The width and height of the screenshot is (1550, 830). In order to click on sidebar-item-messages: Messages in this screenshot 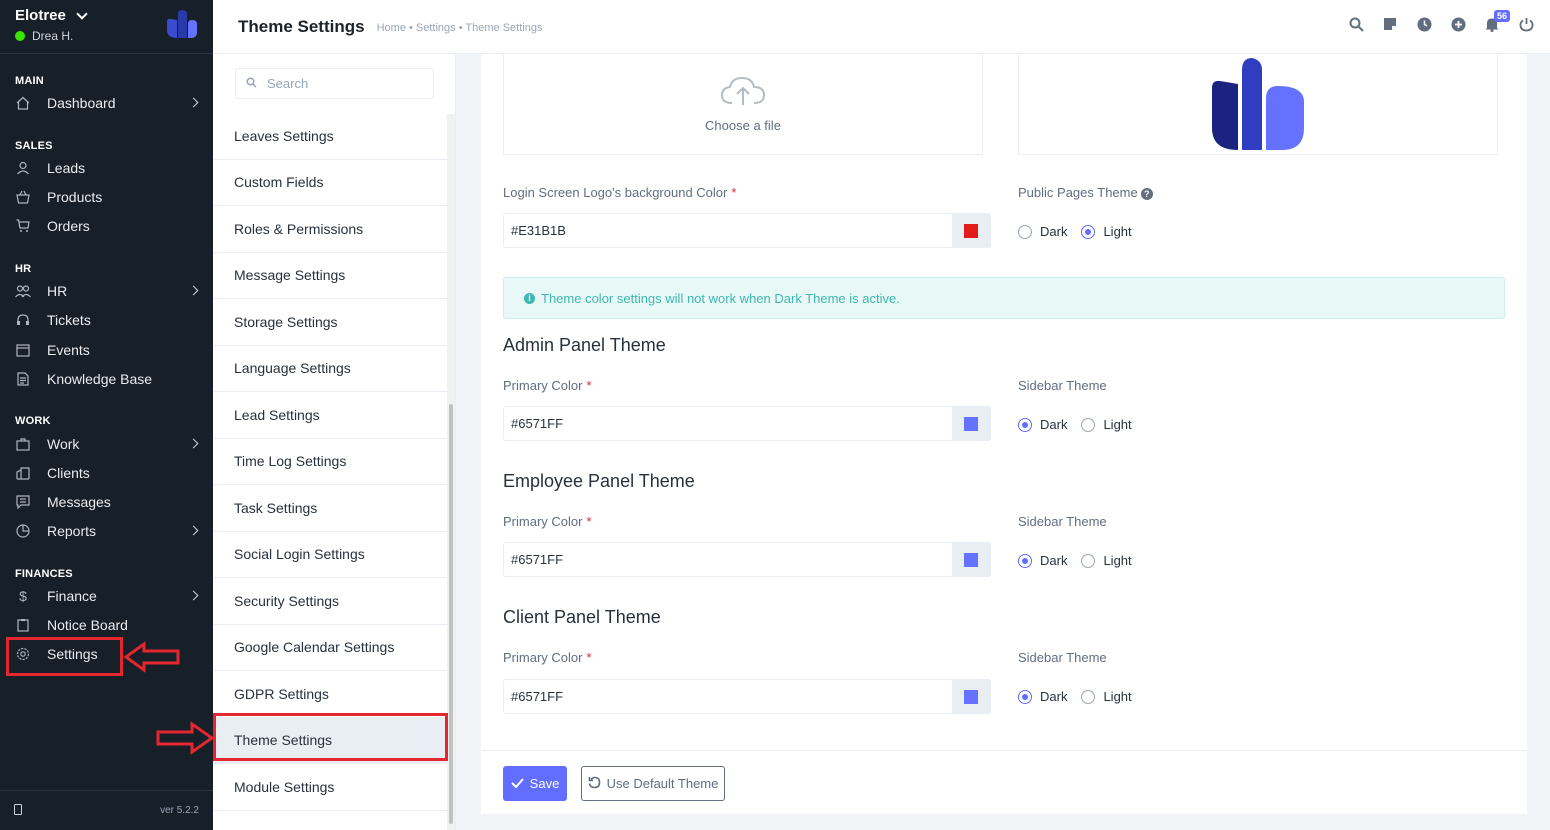, I will do `click(106, 502)`.